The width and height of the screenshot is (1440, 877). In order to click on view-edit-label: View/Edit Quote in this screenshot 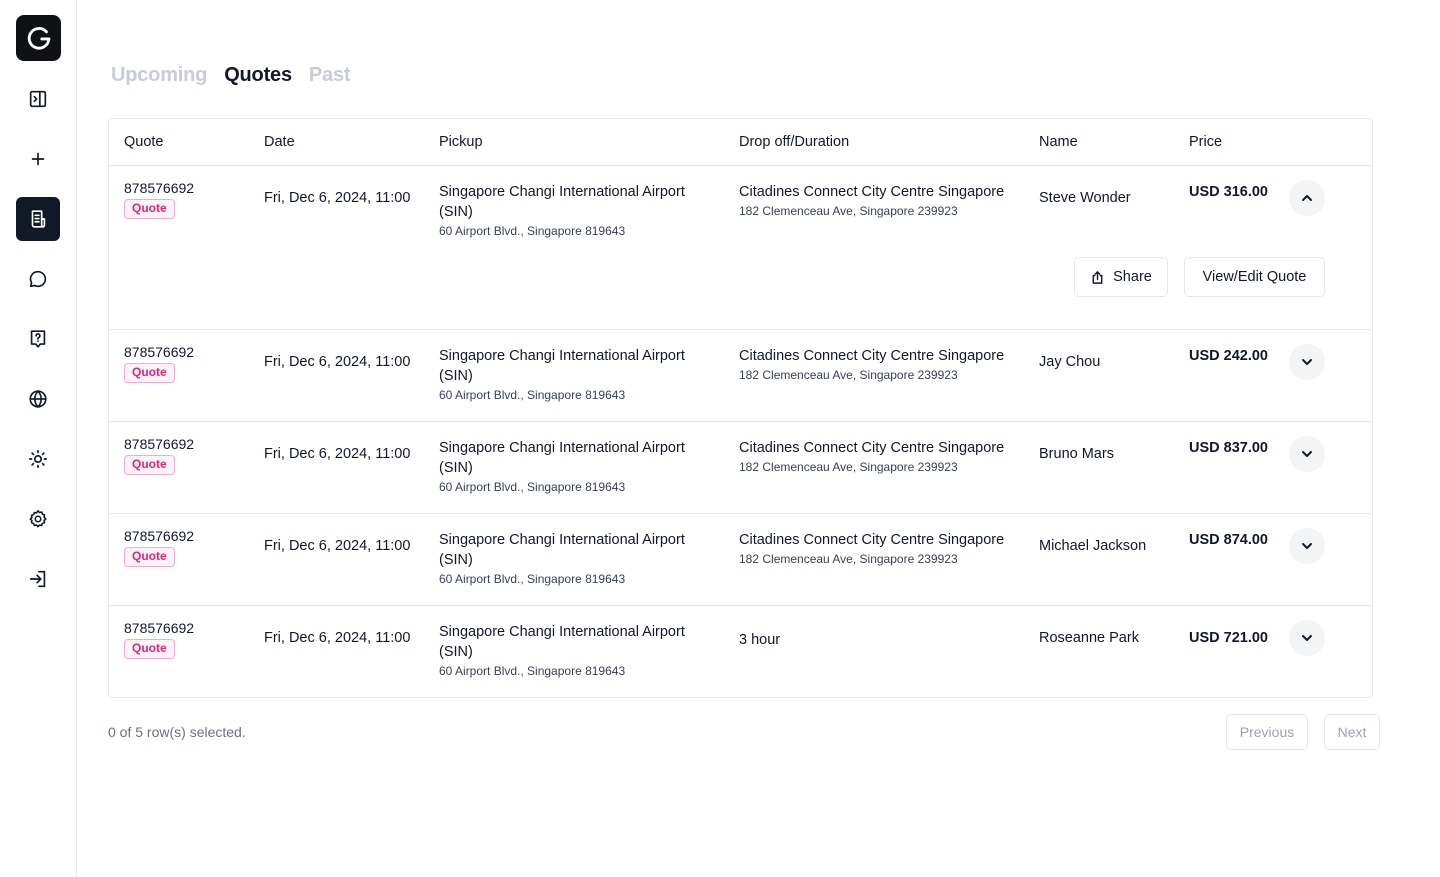, I will do `click(1254, 277)`.